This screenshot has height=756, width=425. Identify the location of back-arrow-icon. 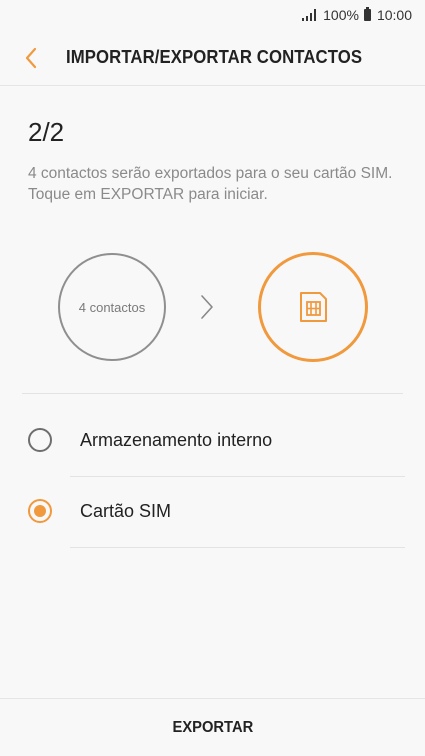
(31, 57).